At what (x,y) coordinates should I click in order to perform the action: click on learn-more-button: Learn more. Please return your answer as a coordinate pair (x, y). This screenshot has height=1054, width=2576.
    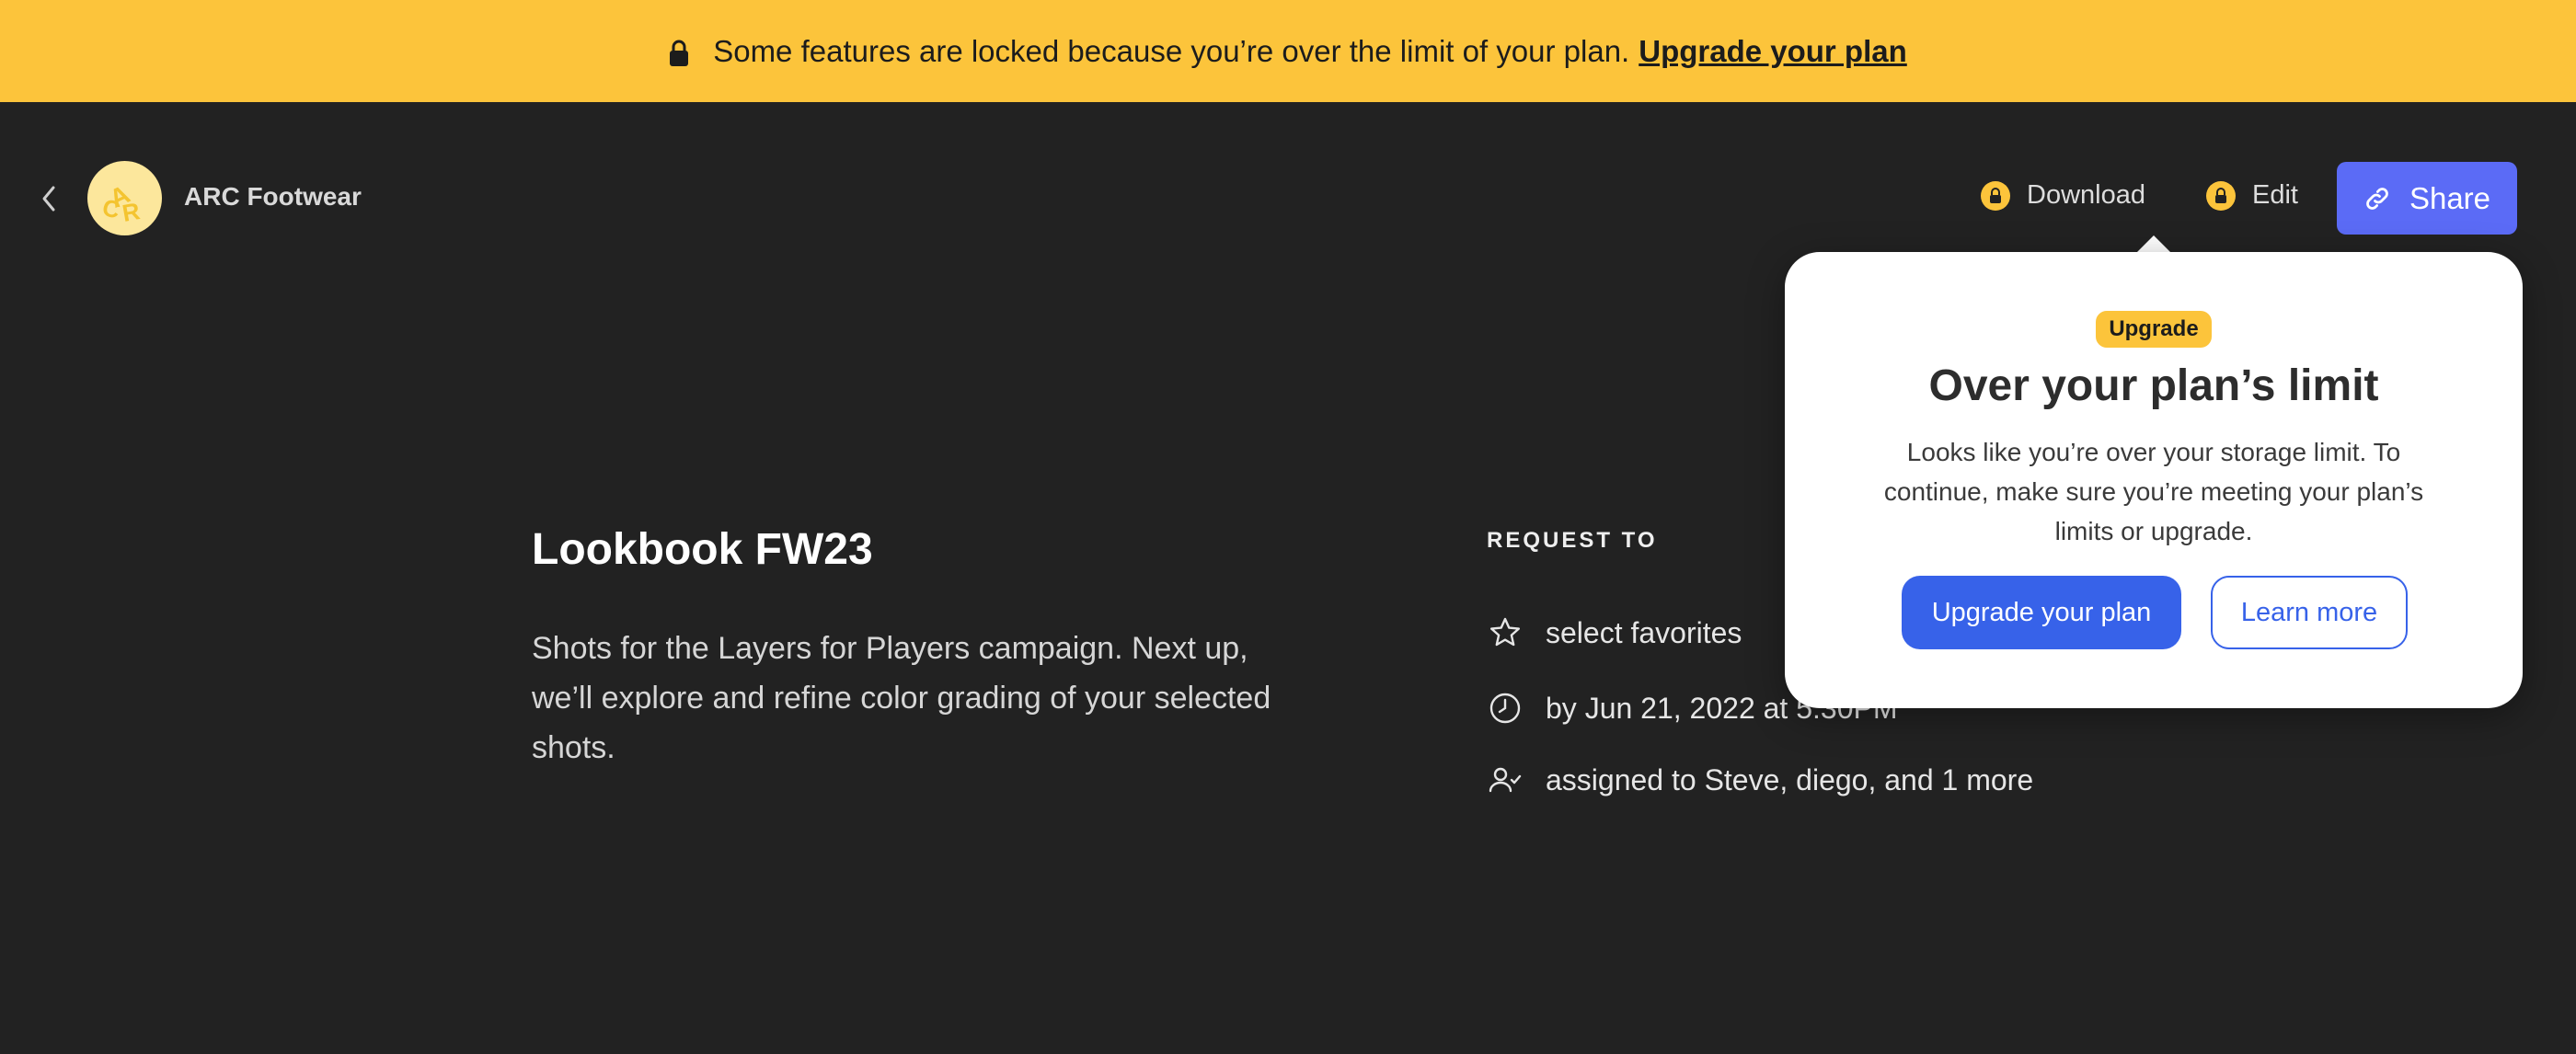
    Looking at the image, I should click on (2309, 612).